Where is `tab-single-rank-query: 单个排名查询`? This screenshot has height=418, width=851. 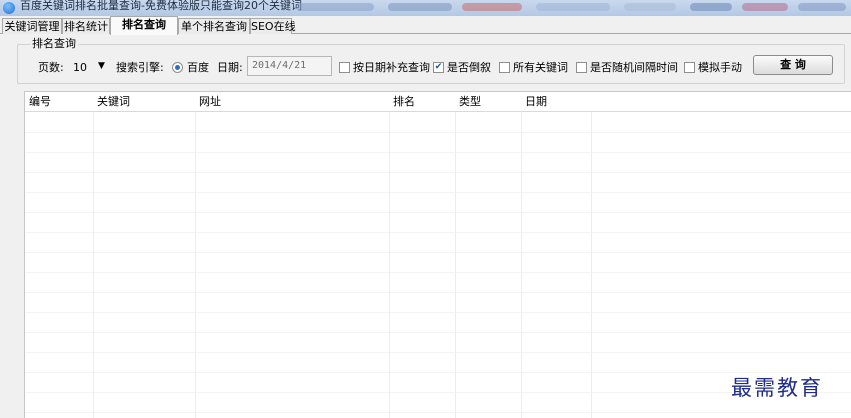
tab-single-rank-query: 单个排名查询 is located at coordinates (214, 26).